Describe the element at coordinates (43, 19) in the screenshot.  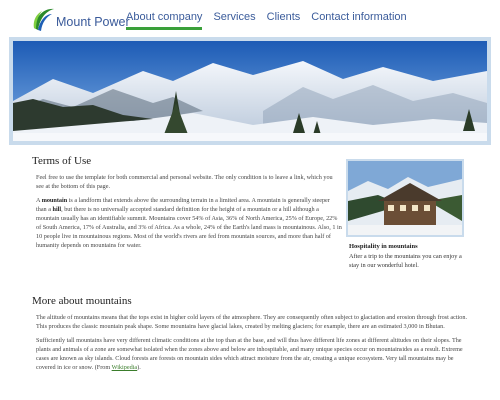
I see `leaf-logo-icon` at that location.